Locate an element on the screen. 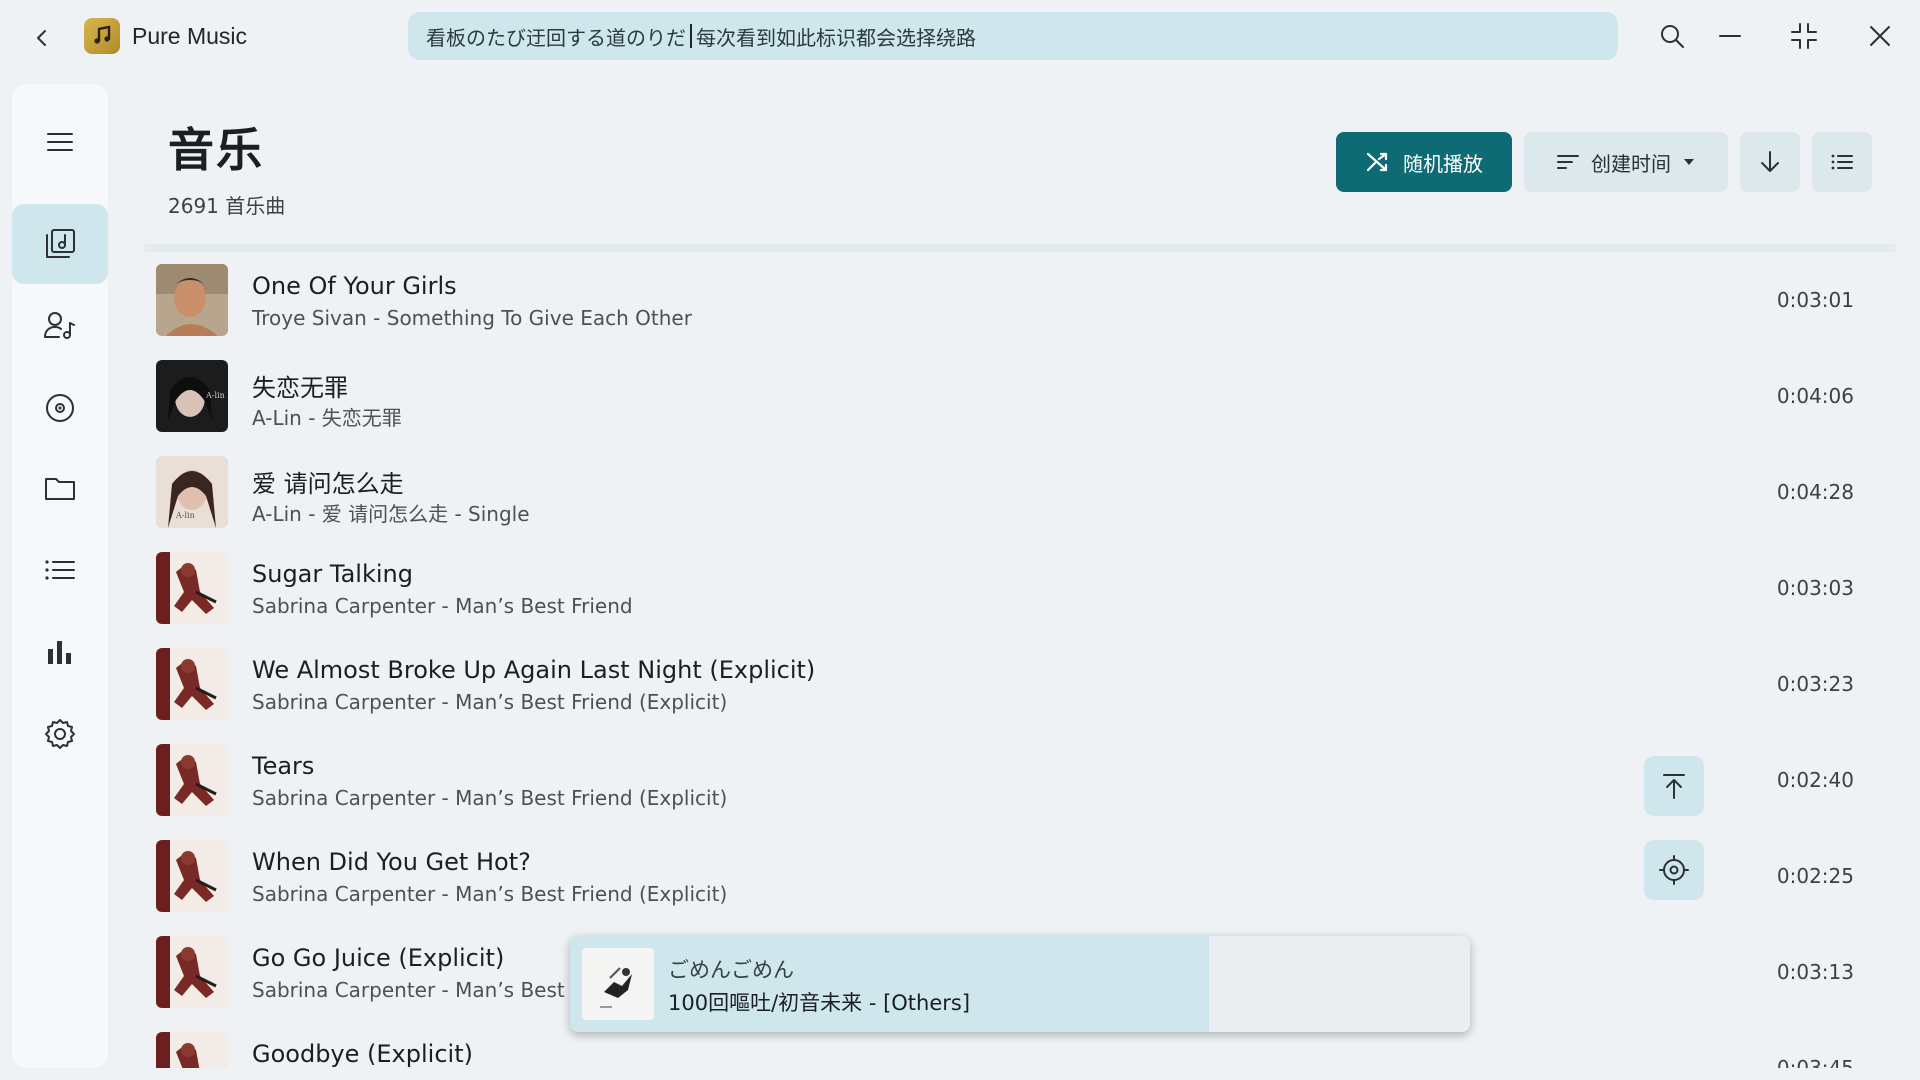 This screenshot has height=1080, width=1920. arrow-down-icon is located at coordinates (1770, 161).